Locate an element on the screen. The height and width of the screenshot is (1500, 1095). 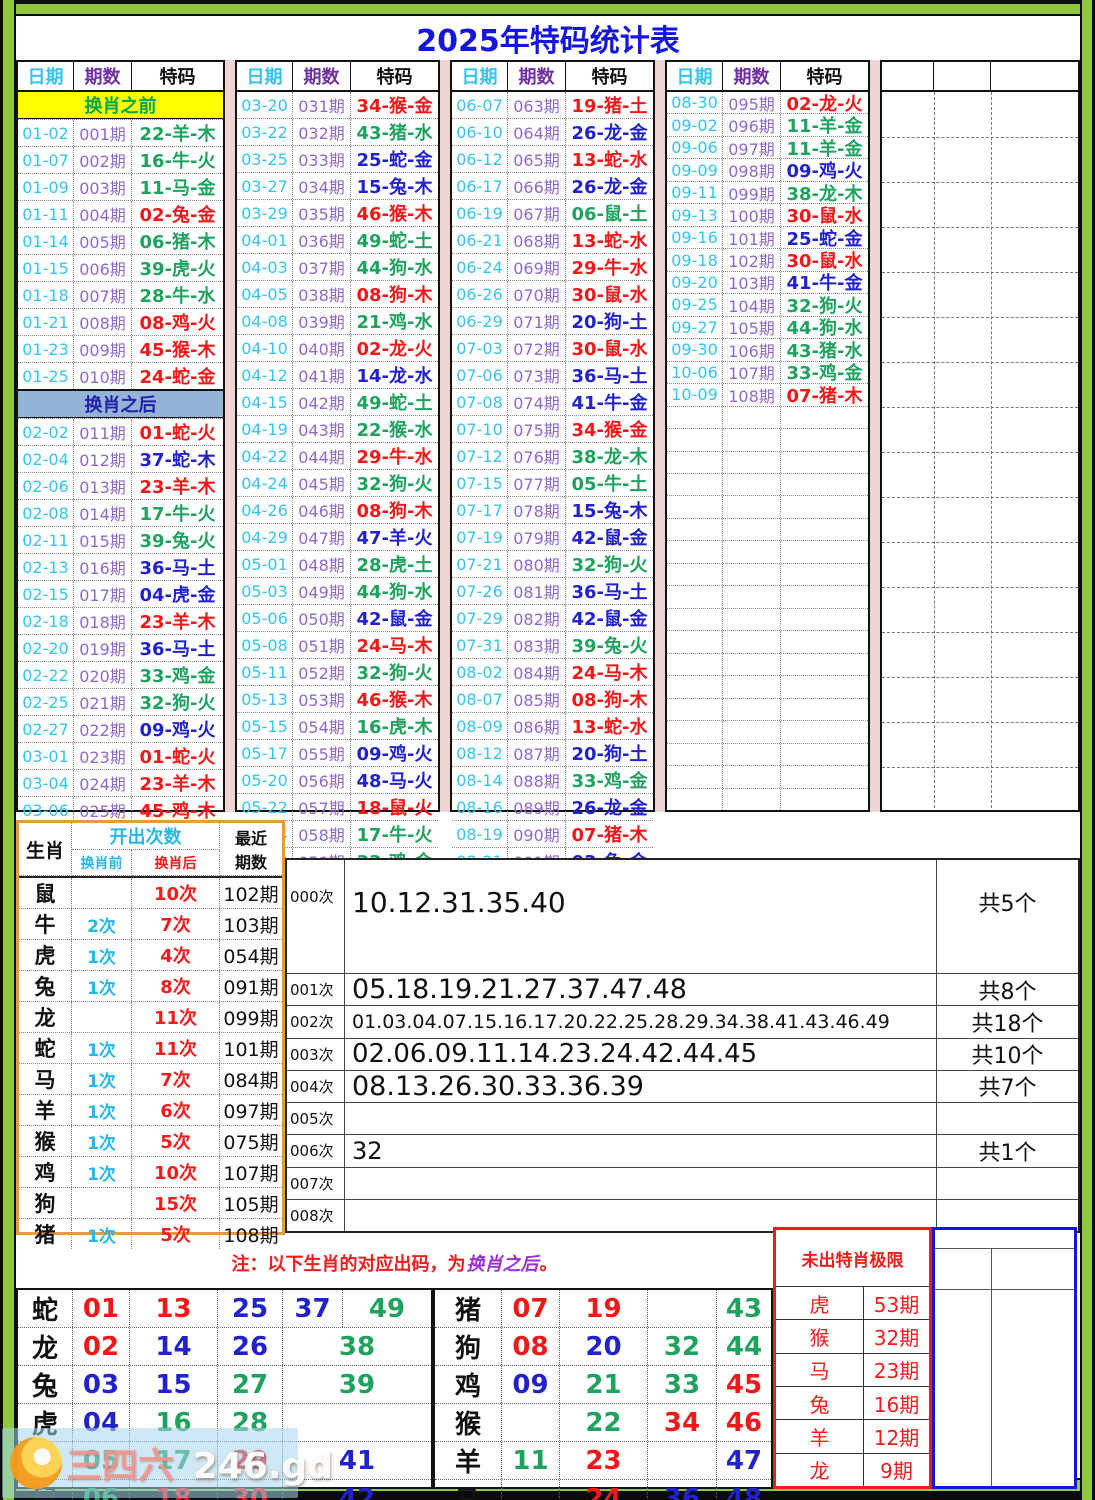
draw-special-code: 25-蛇-金 is located at coordinates (394, 160).